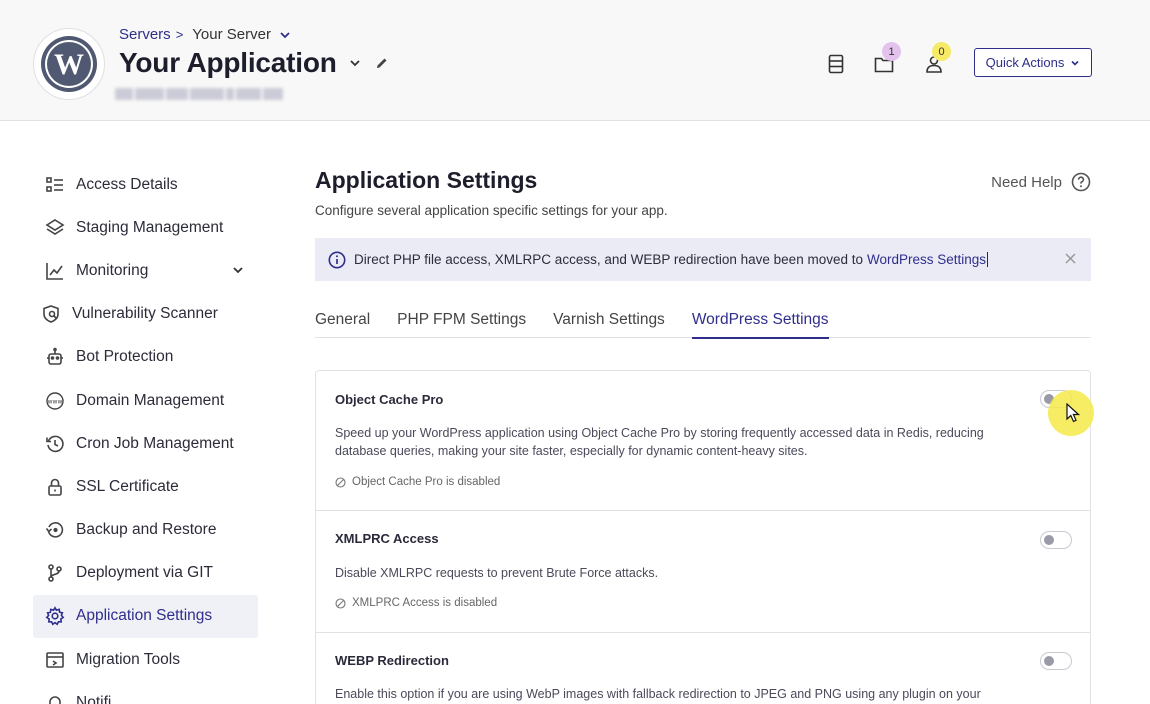  I want to click on tab-varnish-settings: Varnish Settings, so click(609, 321).